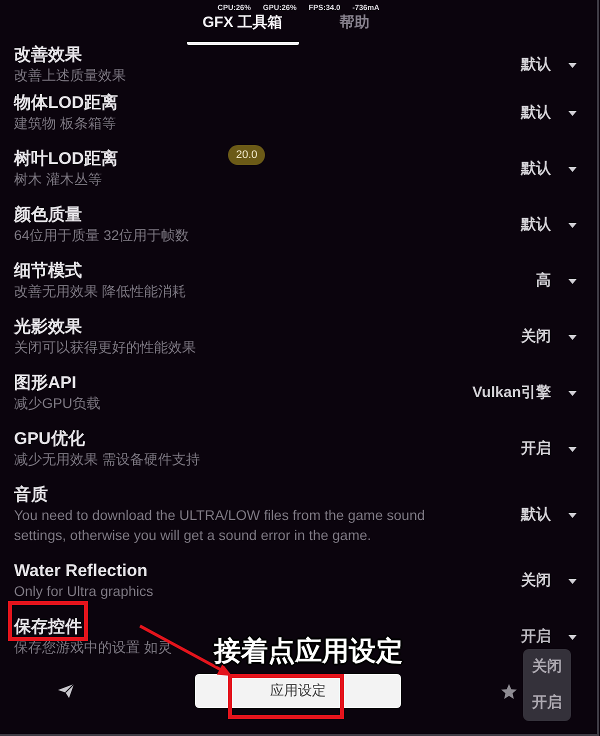 This screenshot has width=600, height=736. Describe the element at coordinates (105, 347) in the screenshot. I see `setting-description: 关闭可以获得更好的性能效果` at that location.